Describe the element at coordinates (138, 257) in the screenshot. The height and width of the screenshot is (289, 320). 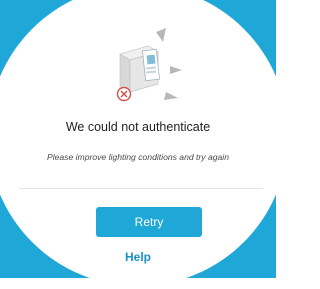
I see `help-link: Help` at that location.